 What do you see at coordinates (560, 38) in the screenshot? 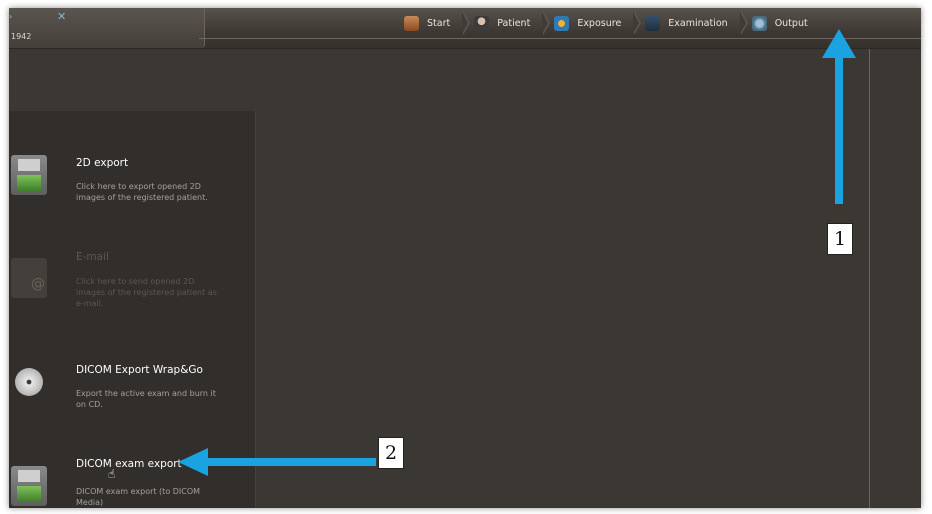
I see `tab-underline` at bounding box center [560, 38].